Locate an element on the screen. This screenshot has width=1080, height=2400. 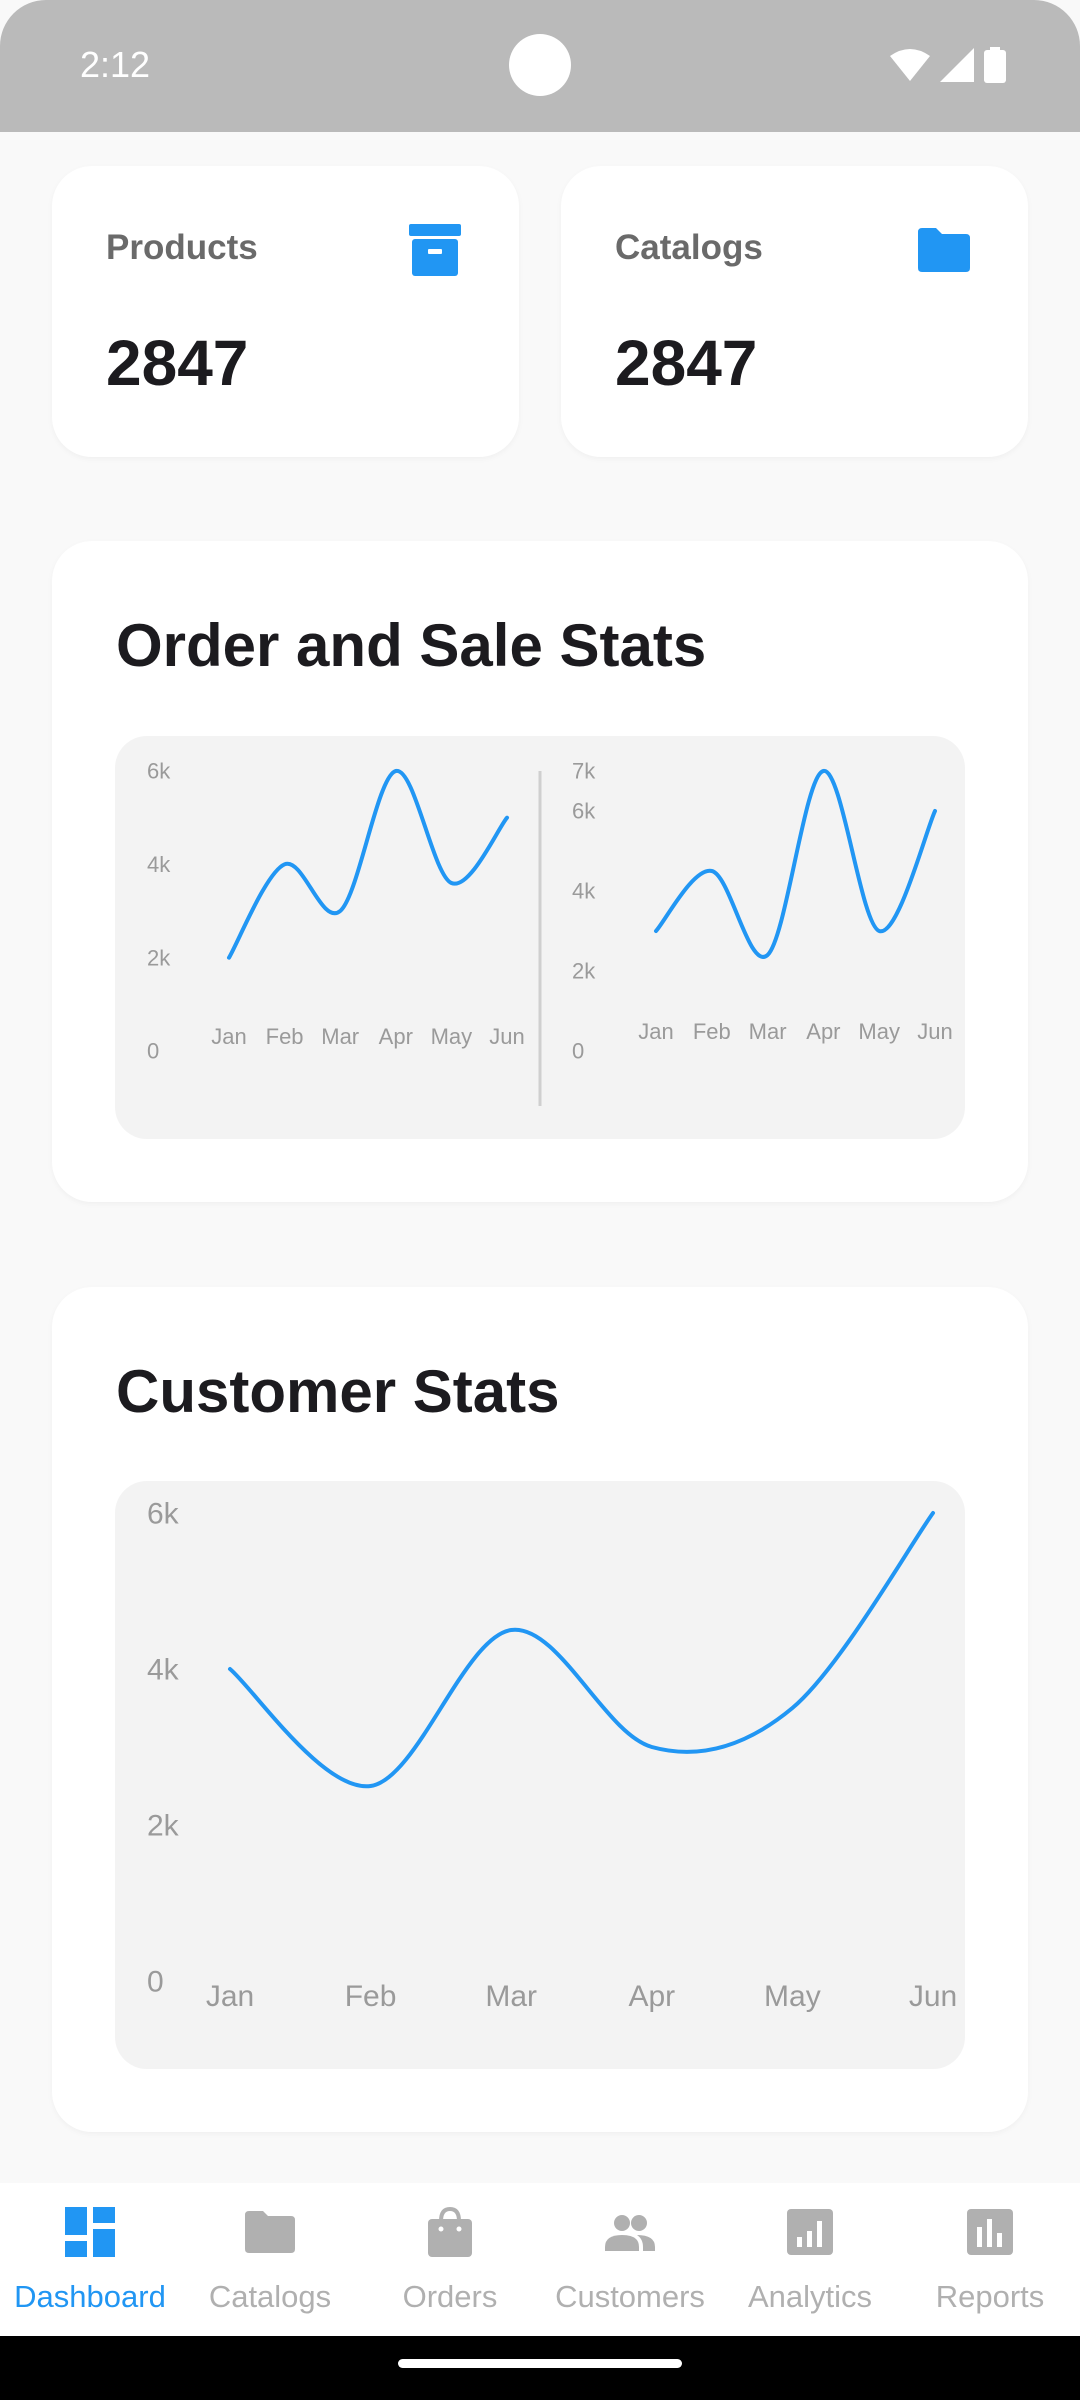
nav-customers-label: Customers is located at coordinates (630, 2296).